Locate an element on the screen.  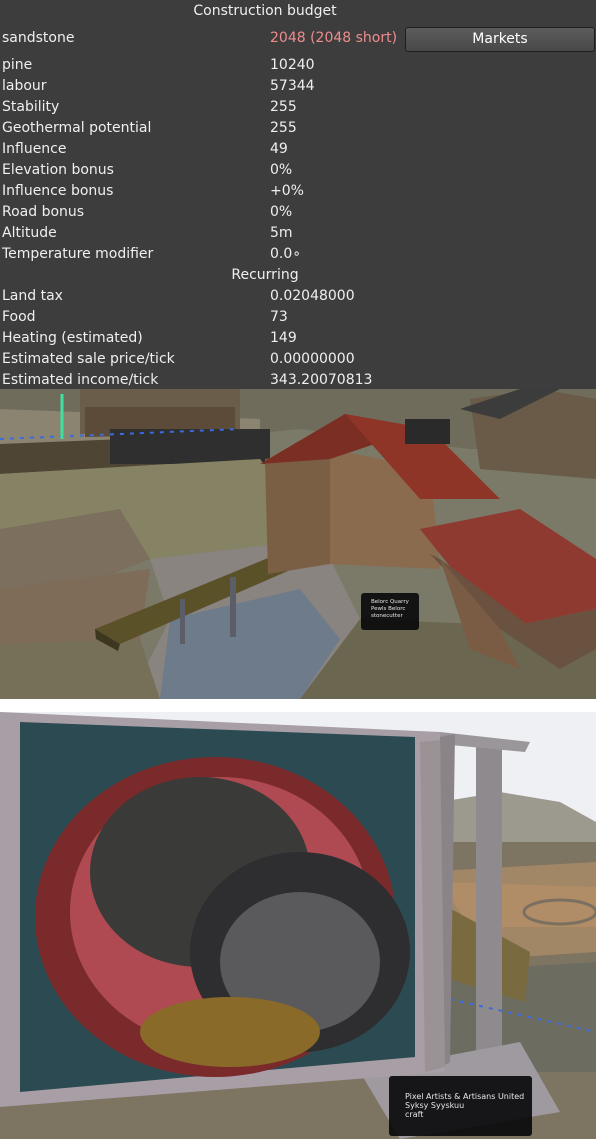
budget-row: Elevation bonus 0% is located at coordinates (298, 170).